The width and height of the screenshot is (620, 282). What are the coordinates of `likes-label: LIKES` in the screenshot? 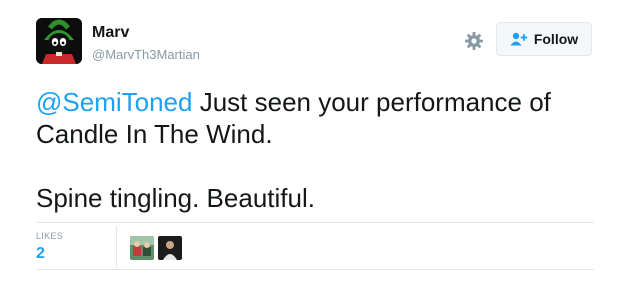 It's located at (50, 236).